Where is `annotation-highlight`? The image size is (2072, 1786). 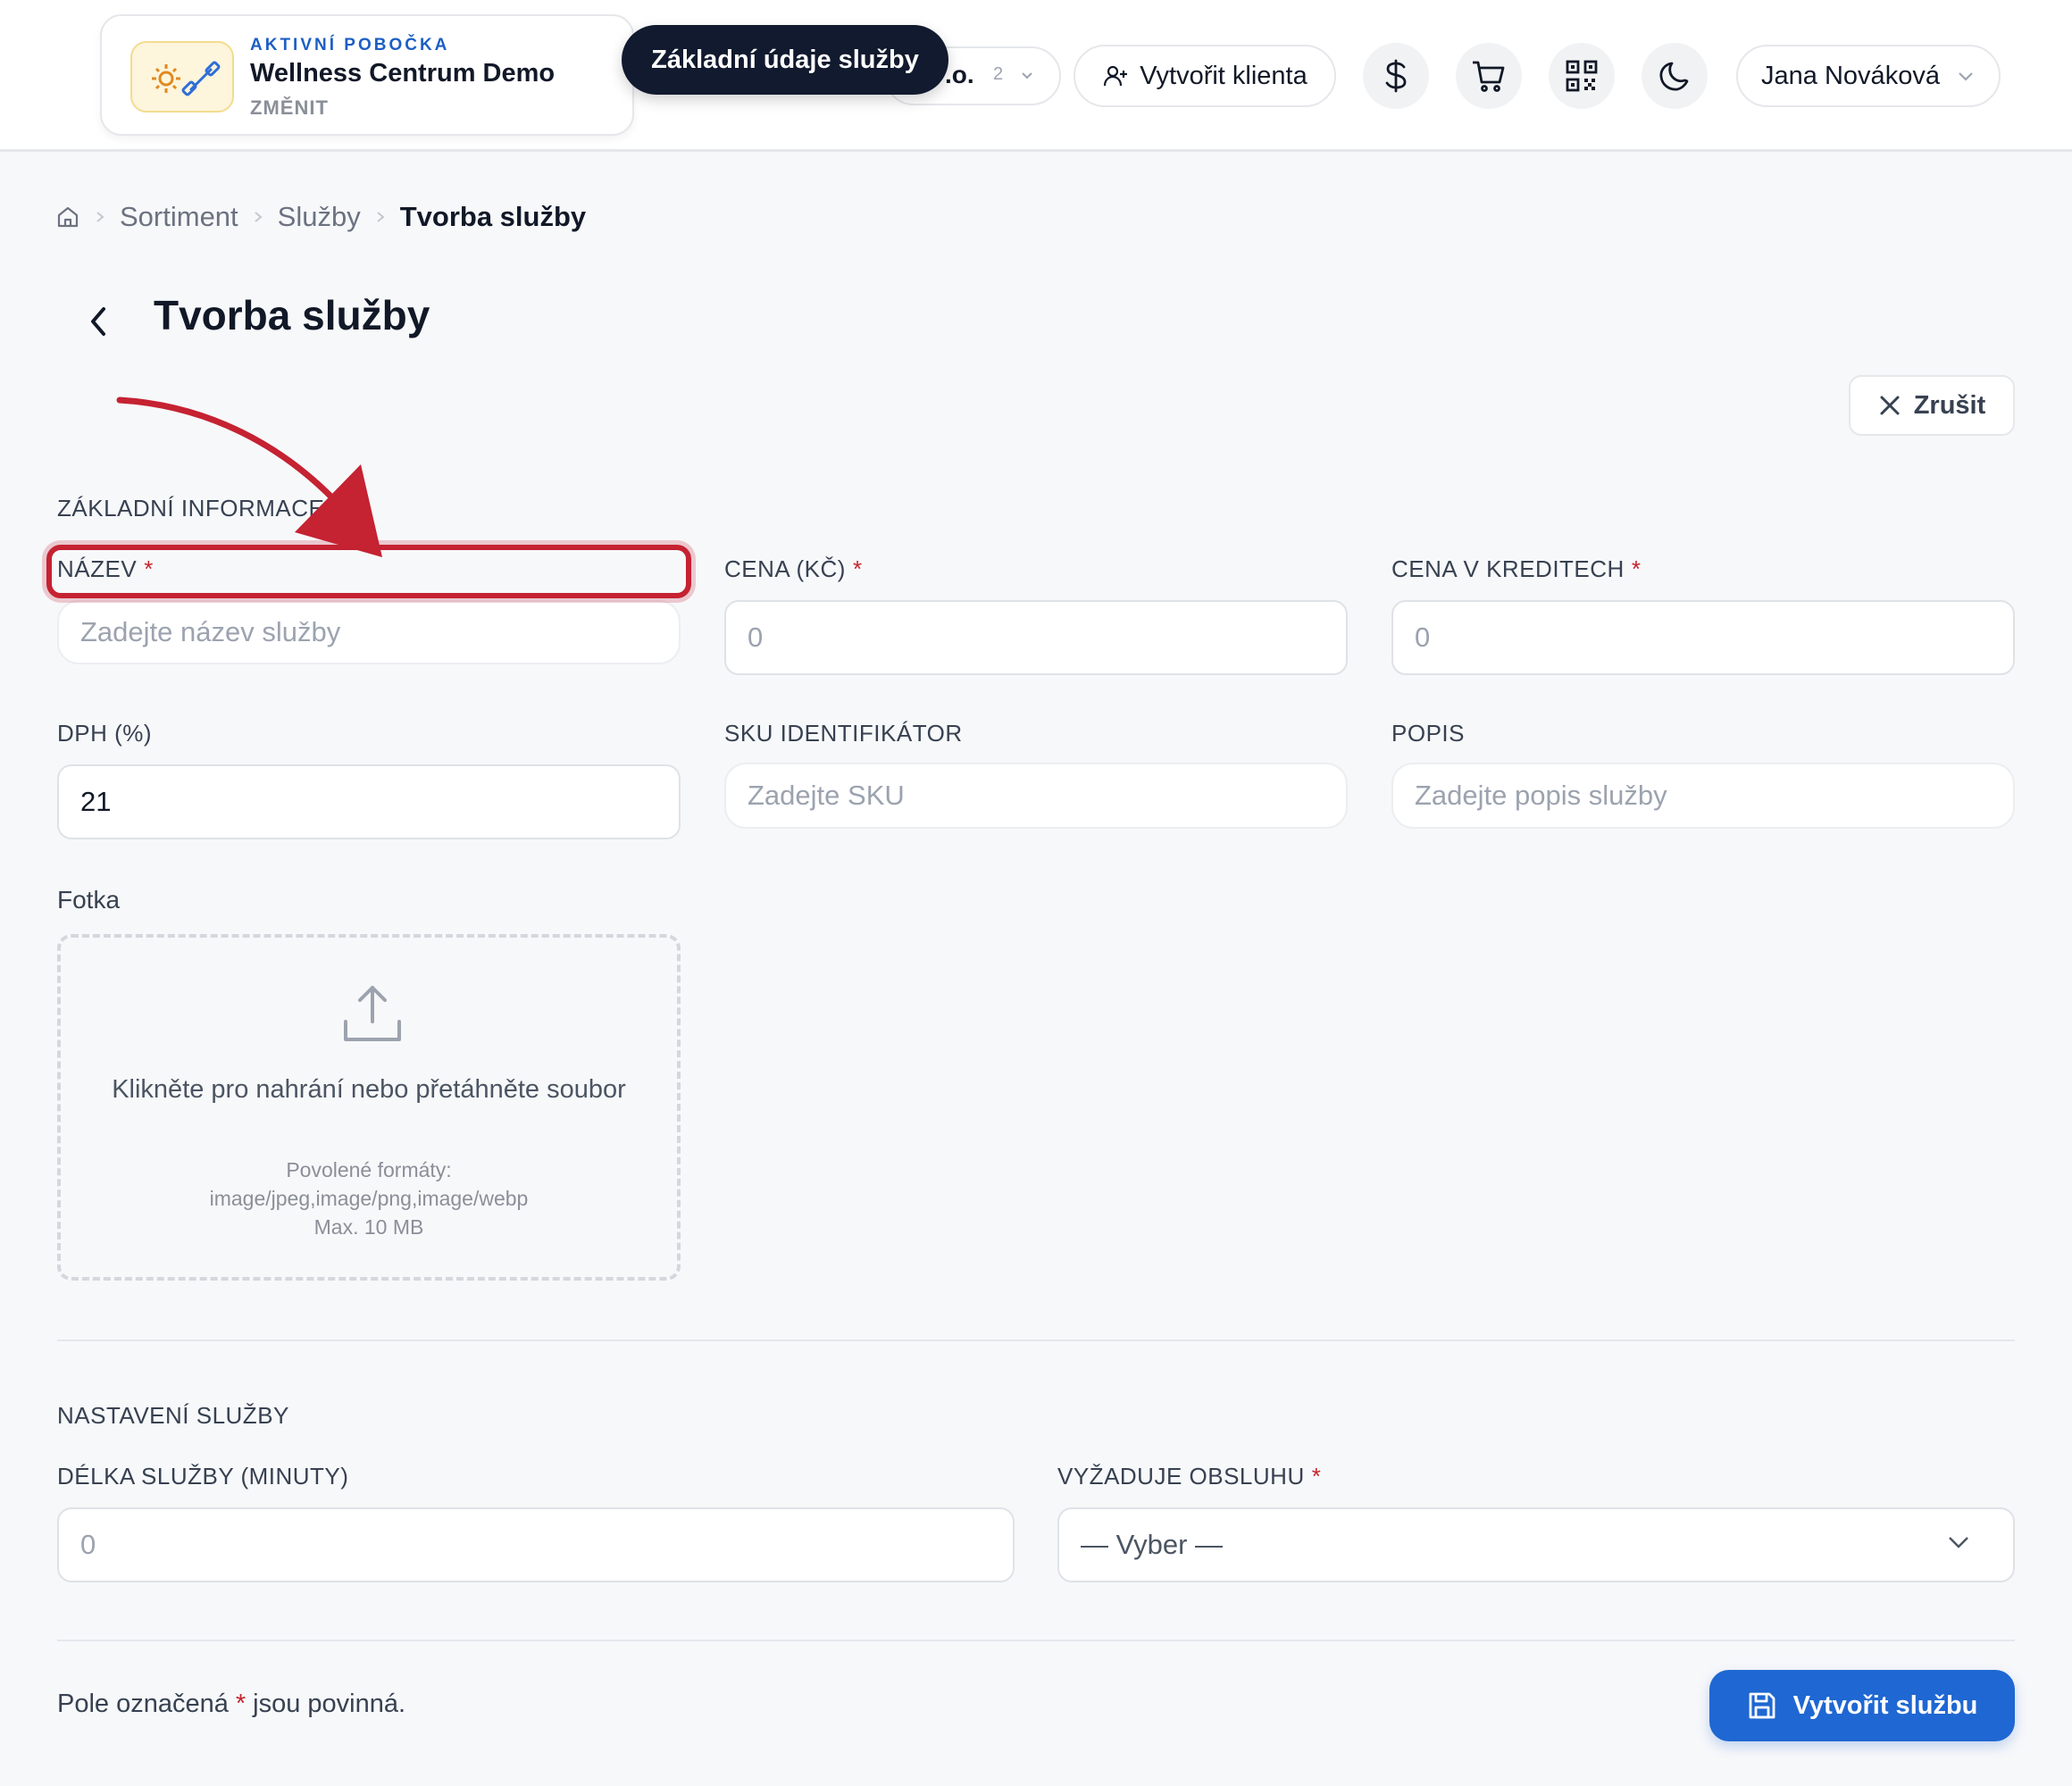
annotation-highlight is located at coordinates (368, 571).